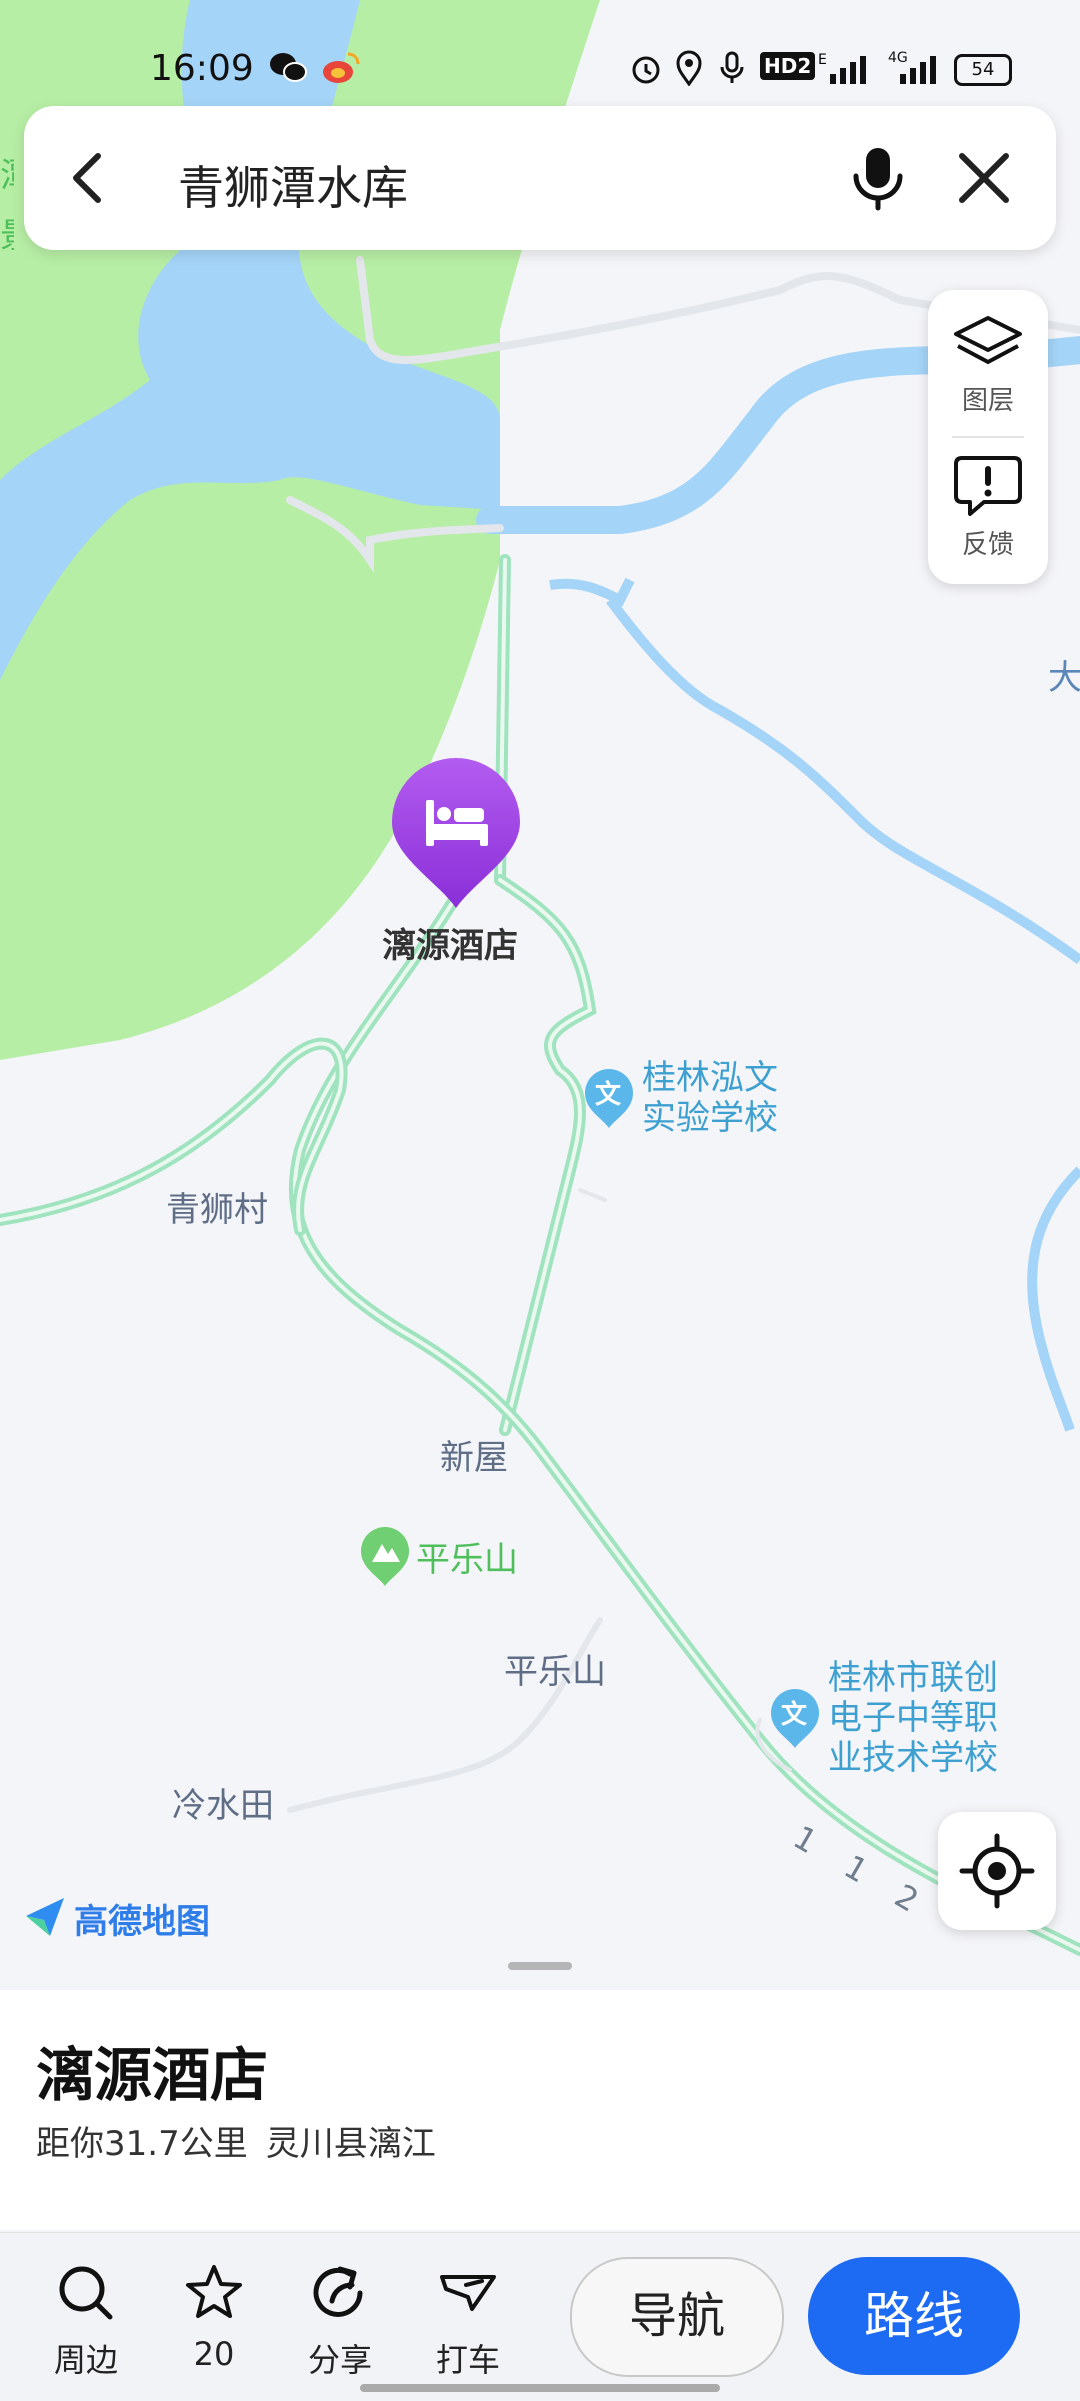 The height and width of the screenshot is (2401, 1080). What do you see at coordinates (338, 2291) in the screenshot?
I see `share-icon` at bounding box center [338, 2291].